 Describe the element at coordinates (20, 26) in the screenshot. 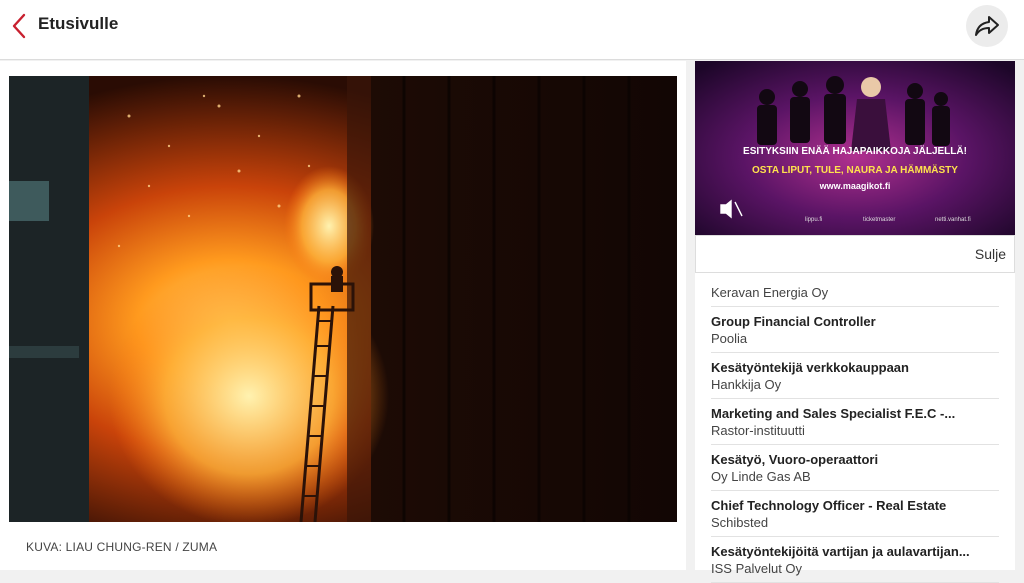

I see `back-chevron-icon` at that location.